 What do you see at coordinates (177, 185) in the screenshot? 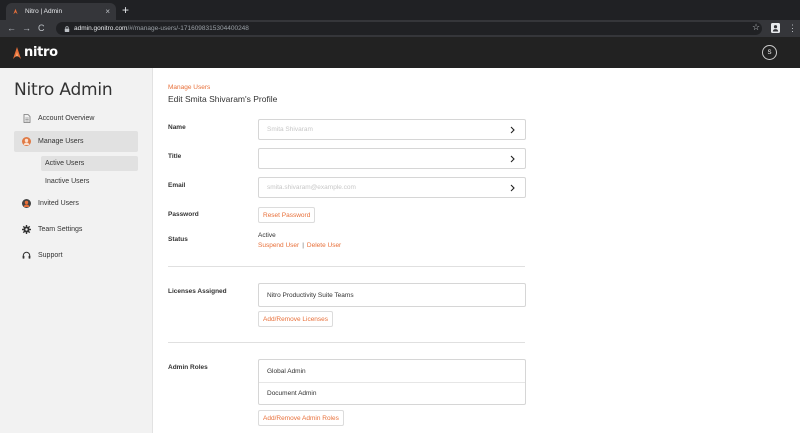
I see `email-label: Email` at bounding box center [177, 185].